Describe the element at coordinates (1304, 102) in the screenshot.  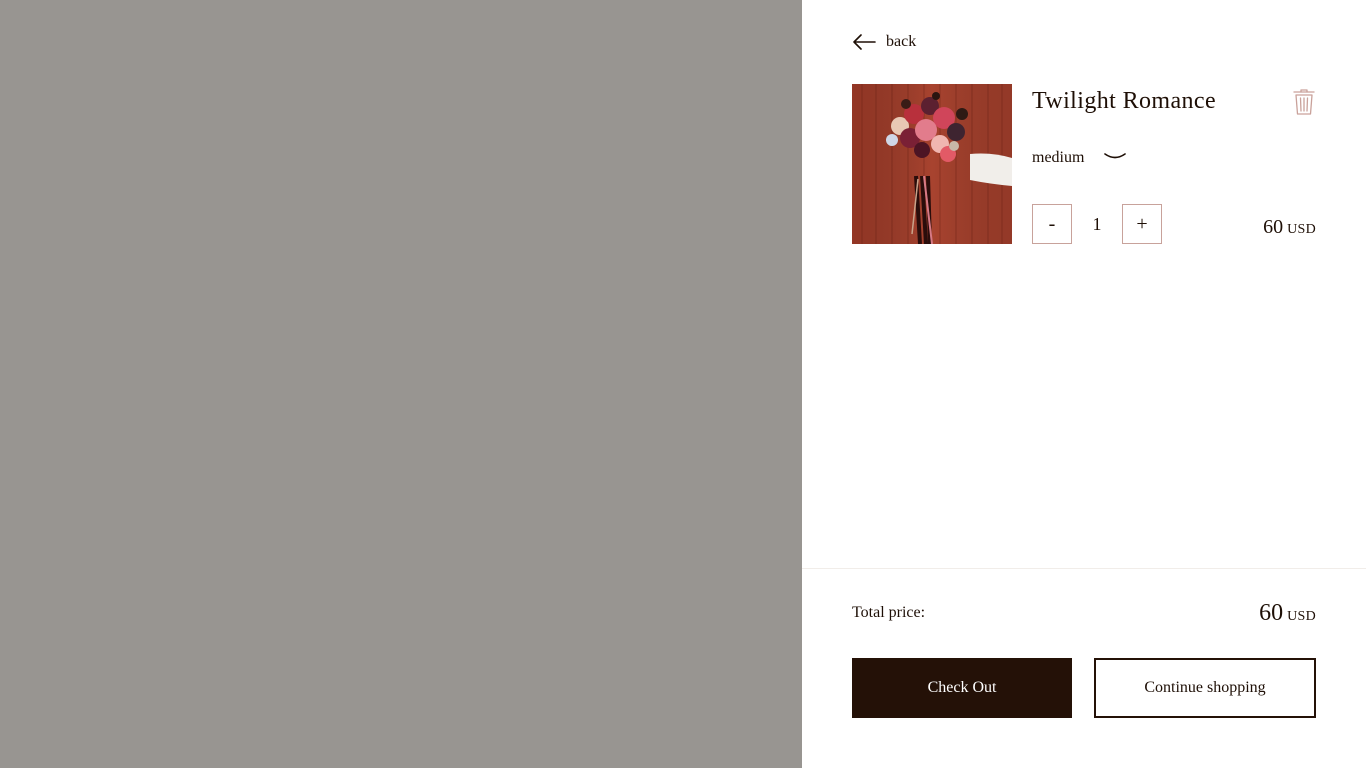
I see `trash-icon` at that location.